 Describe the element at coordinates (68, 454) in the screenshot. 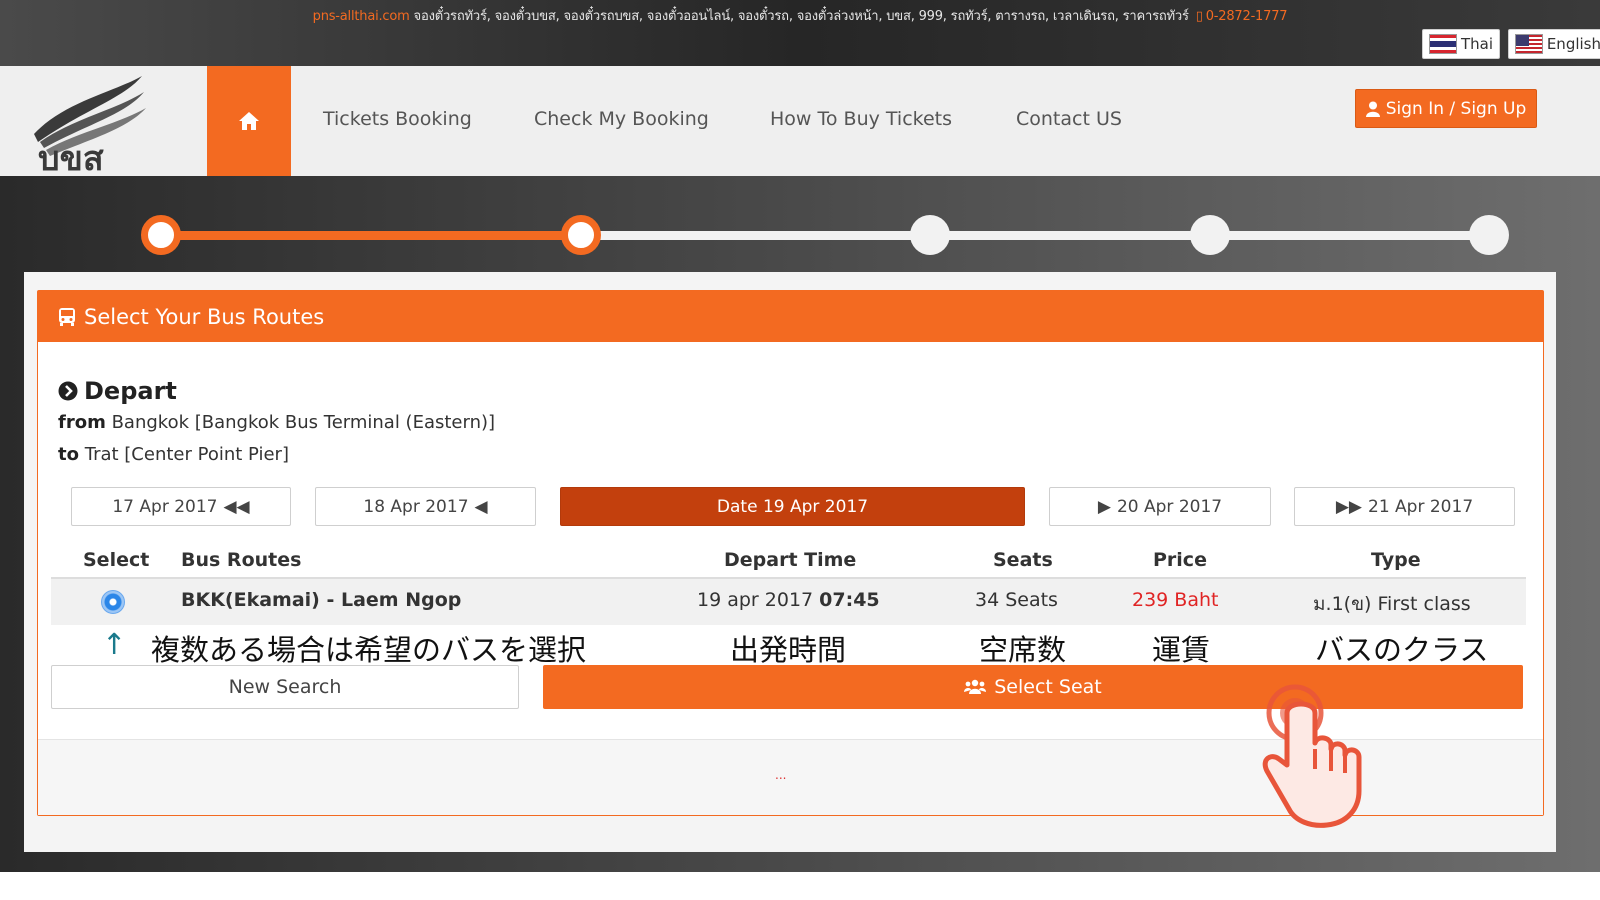

I see `to-label: to` at that location.